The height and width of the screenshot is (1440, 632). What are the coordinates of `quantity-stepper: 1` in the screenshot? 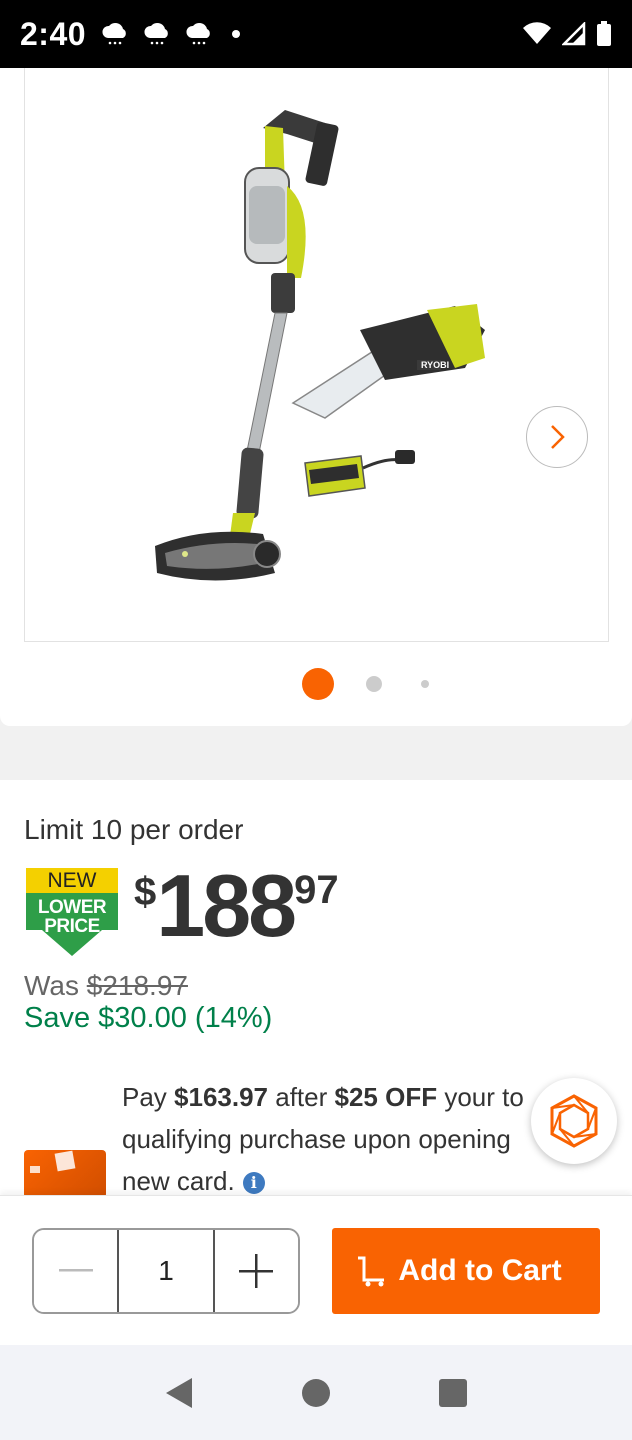 It's located at (166, 1271).